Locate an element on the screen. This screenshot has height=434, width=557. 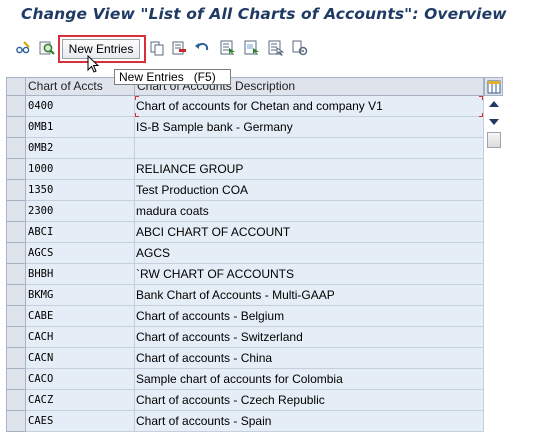
table-settings-icon is located at coordinates (493, 86).